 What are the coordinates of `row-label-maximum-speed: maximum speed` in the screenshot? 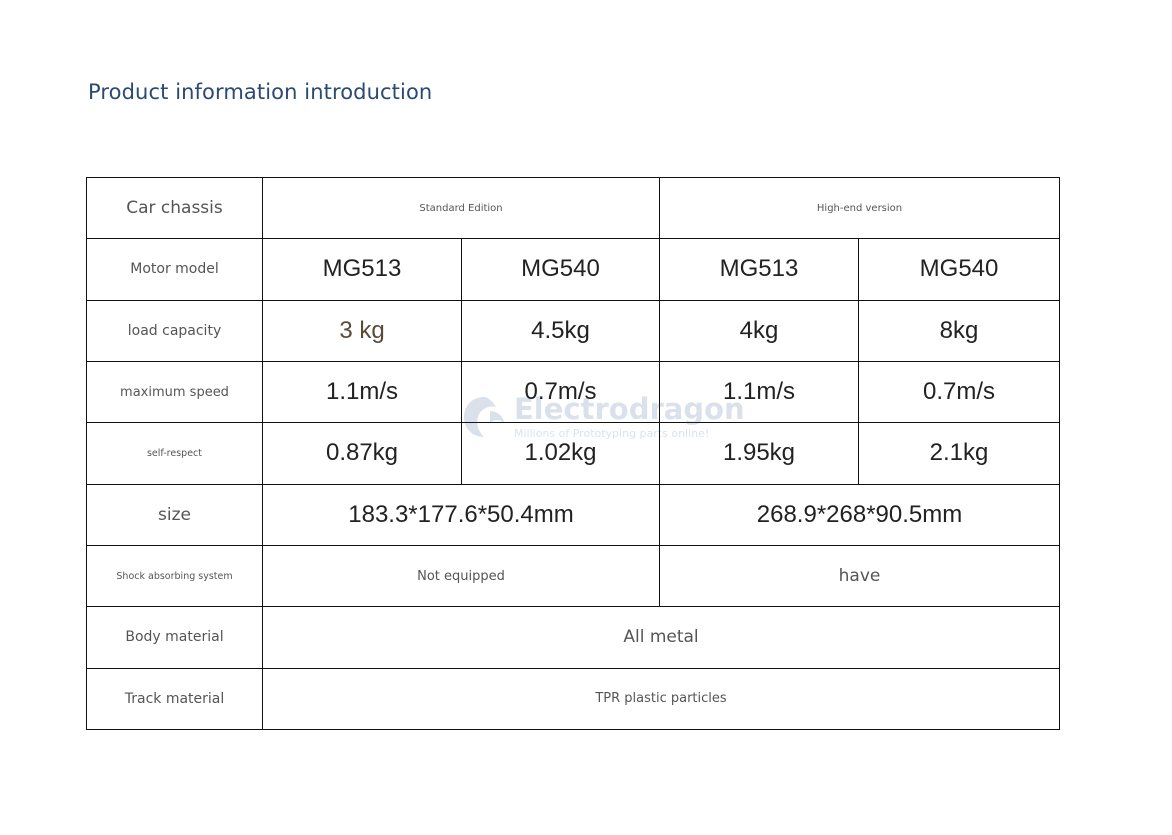 It's located at (174, 392).